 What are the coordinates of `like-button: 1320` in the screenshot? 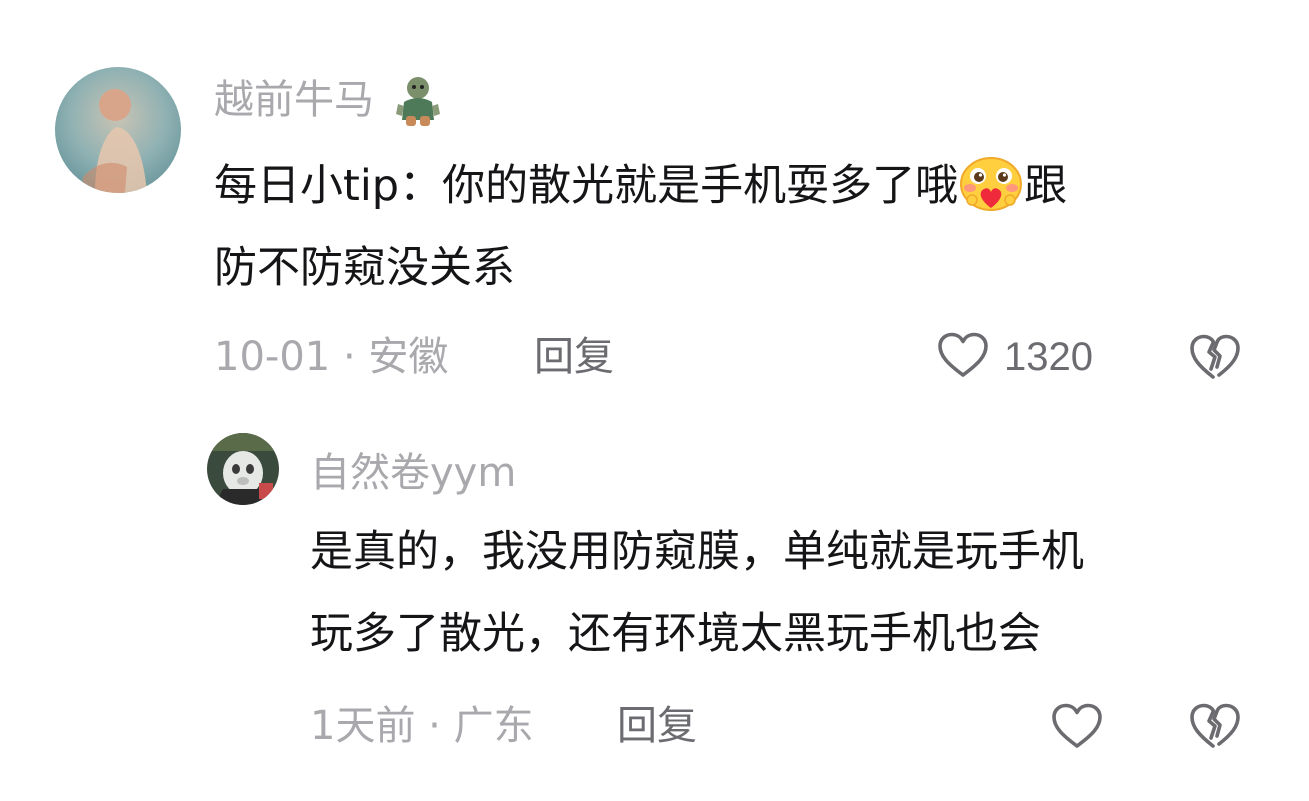 It's located at (1014, 357).